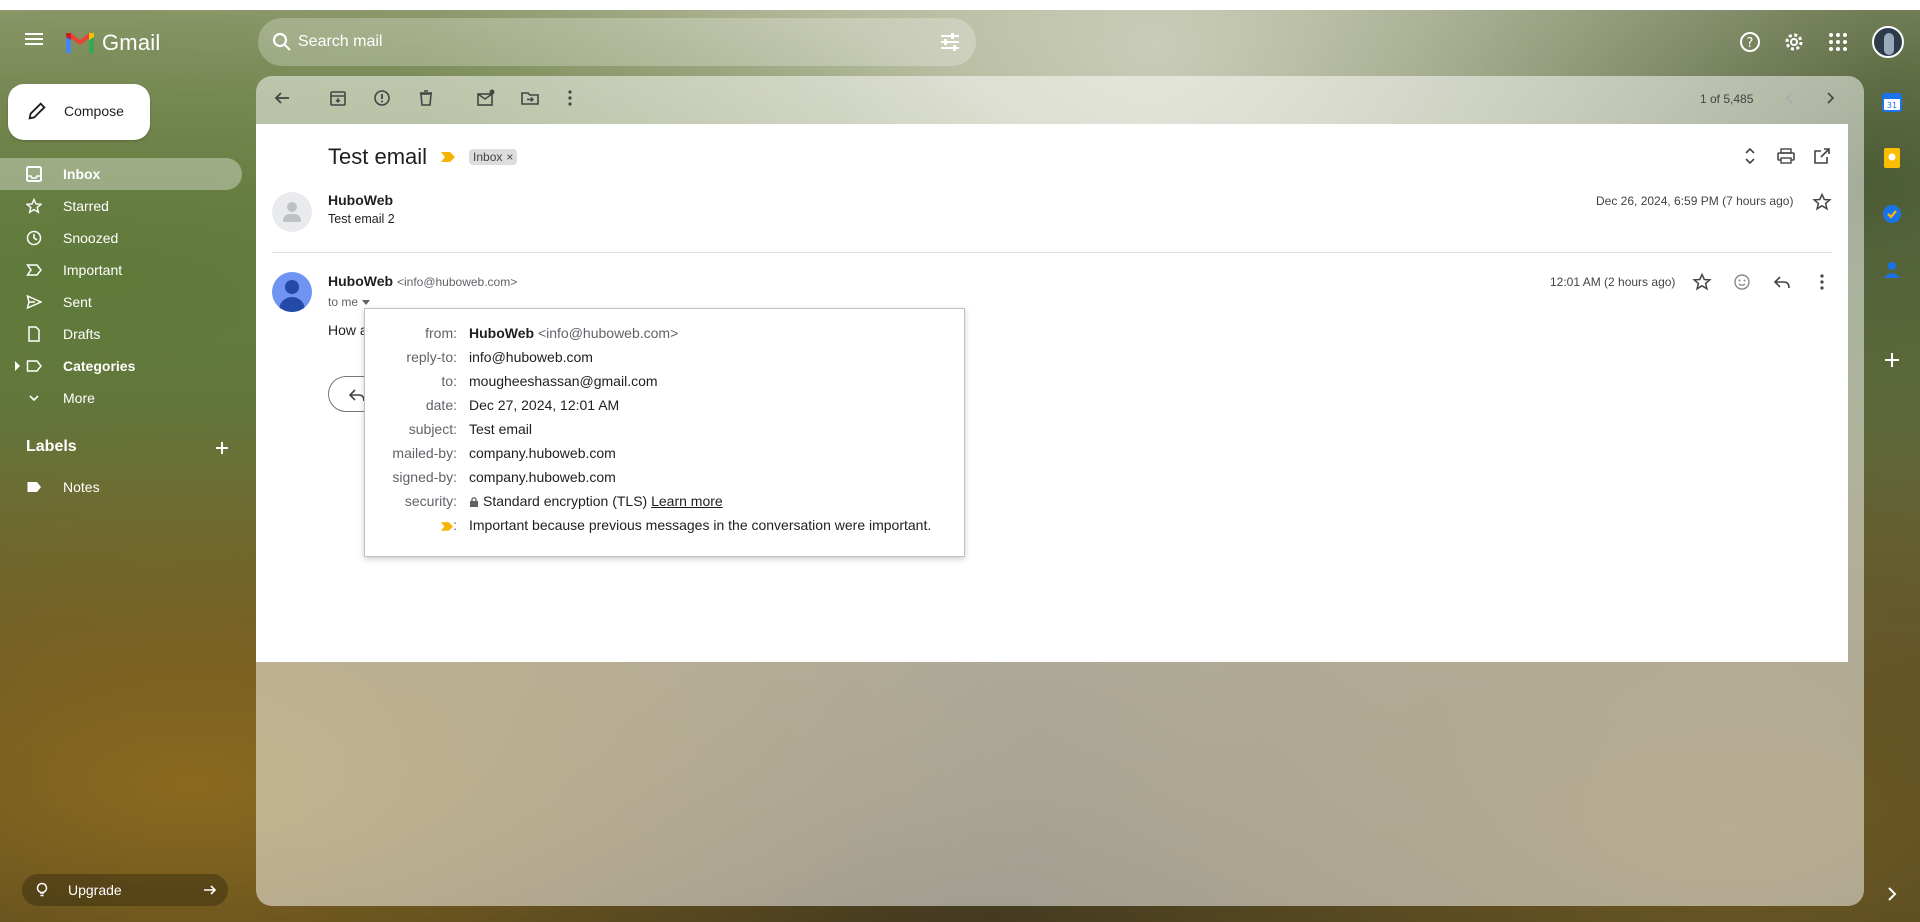  I want to click on label-important-icon, so click(34, 270).